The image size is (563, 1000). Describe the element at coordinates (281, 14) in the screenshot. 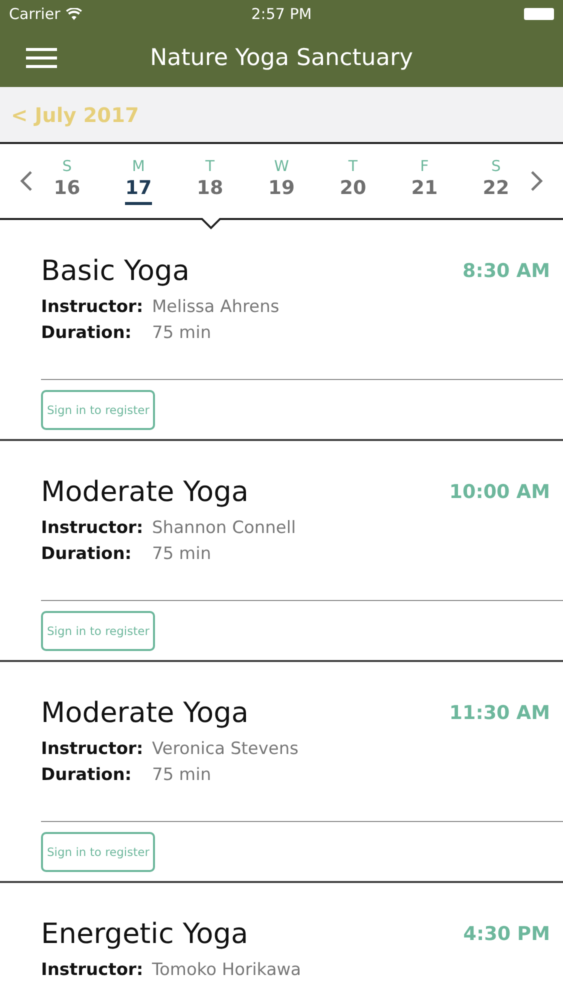

I see `clock-time: 2:57 PM` at that location.